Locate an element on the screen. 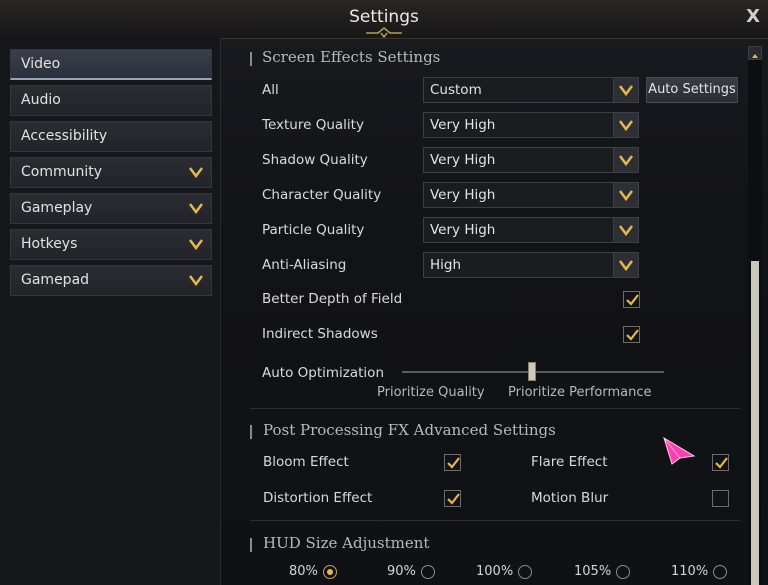 This screenshot has height=585, width=768. flare-effect-checkbox is located at coordinates (720, 462).